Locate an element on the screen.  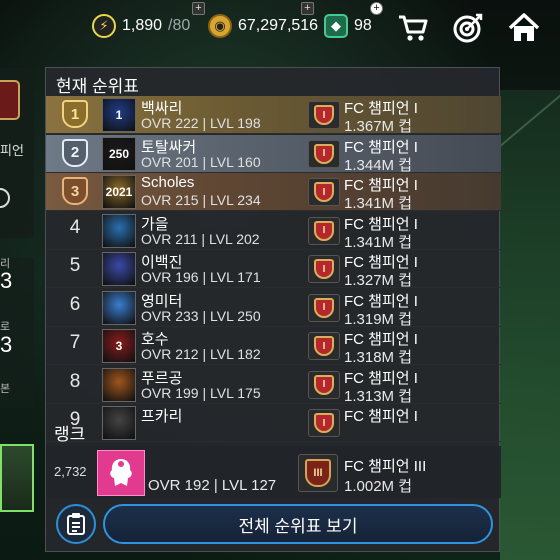
leaderboard-row: 5 이백진 OVR 196 | LVL 171 I FC 챔피언 I 1.327M 컵 is located at coordinates (273, 269).